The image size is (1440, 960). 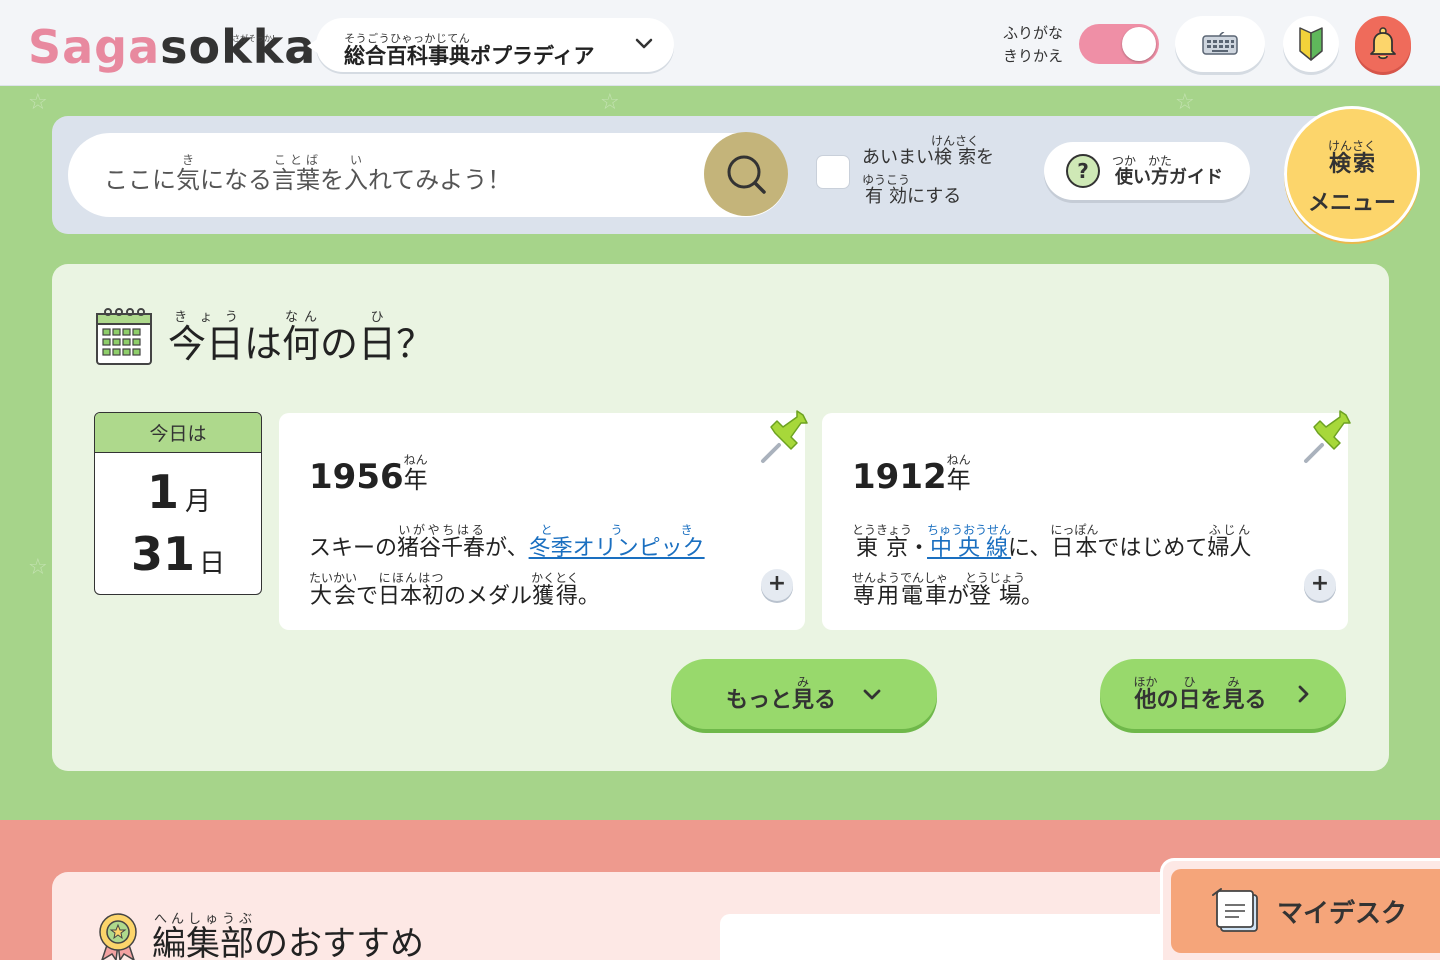 I want to click on question-icon: ?, so click(x=1083, y=171).